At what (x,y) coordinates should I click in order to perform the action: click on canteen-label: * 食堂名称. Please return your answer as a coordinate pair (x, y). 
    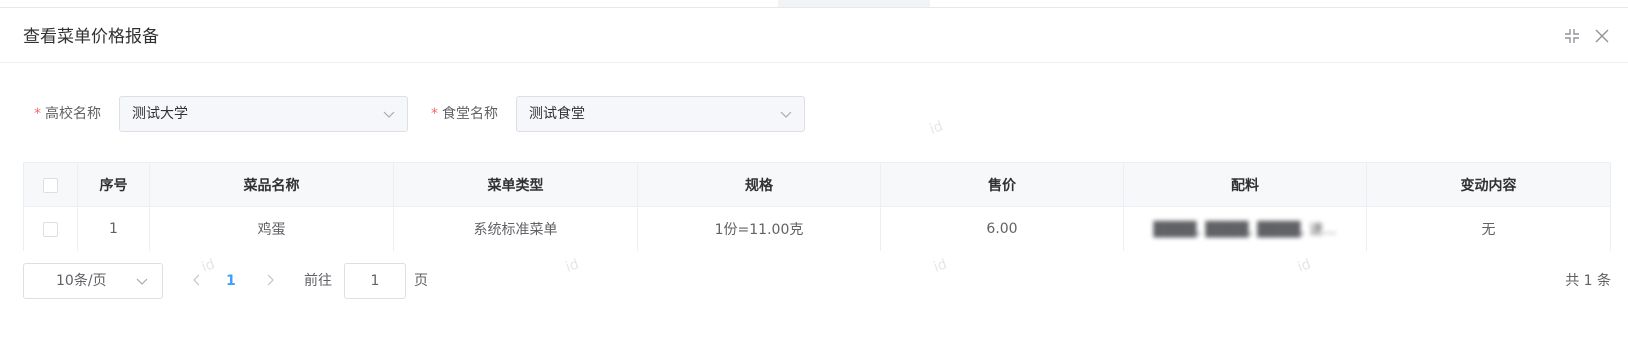
    Looking at the image, I should click on (464, 114).